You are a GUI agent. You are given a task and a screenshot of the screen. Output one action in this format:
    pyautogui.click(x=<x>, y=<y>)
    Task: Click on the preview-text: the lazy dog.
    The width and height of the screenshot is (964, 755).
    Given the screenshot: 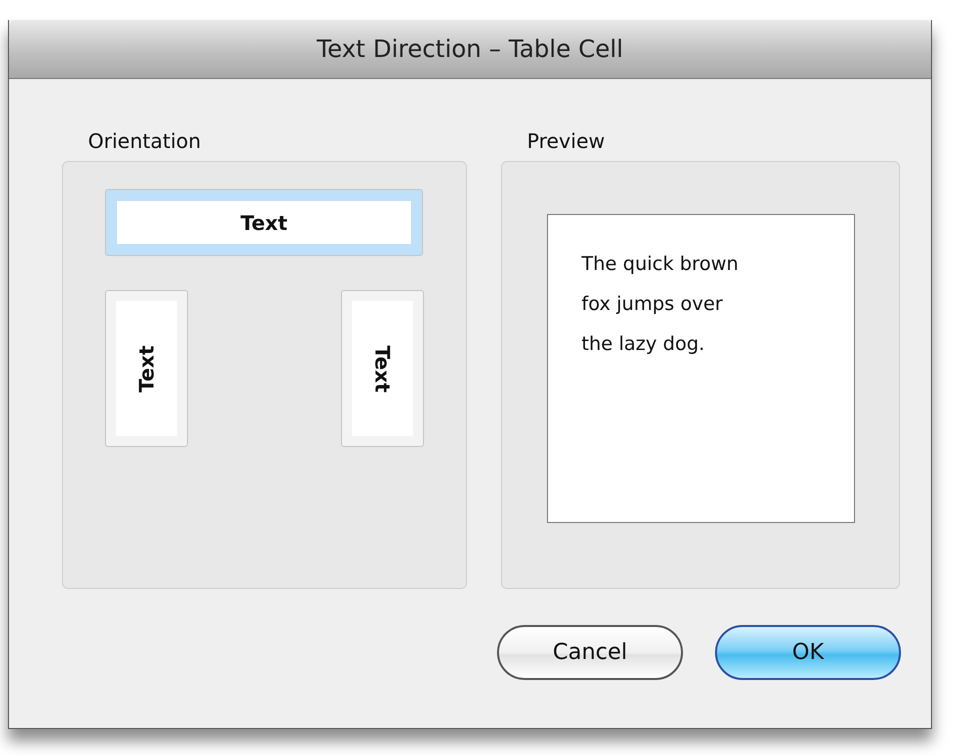 What is the action you would take?
    pyautogui.click(x=644, y=344)
    